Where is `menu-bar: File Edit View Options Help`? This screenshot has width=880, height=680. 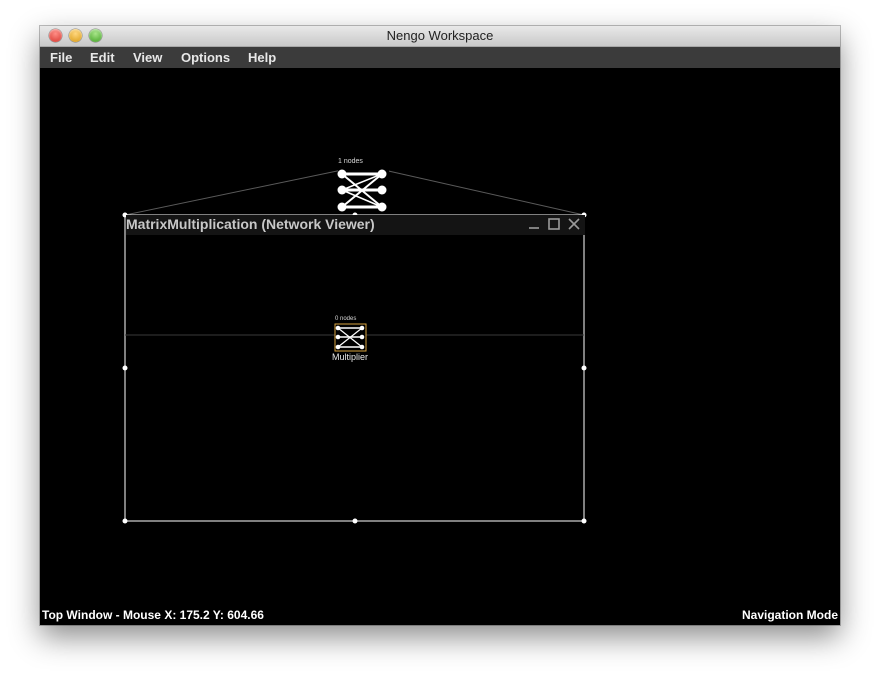 menu-bar: File Edit View Options Help is located at coordinates (440, 57).